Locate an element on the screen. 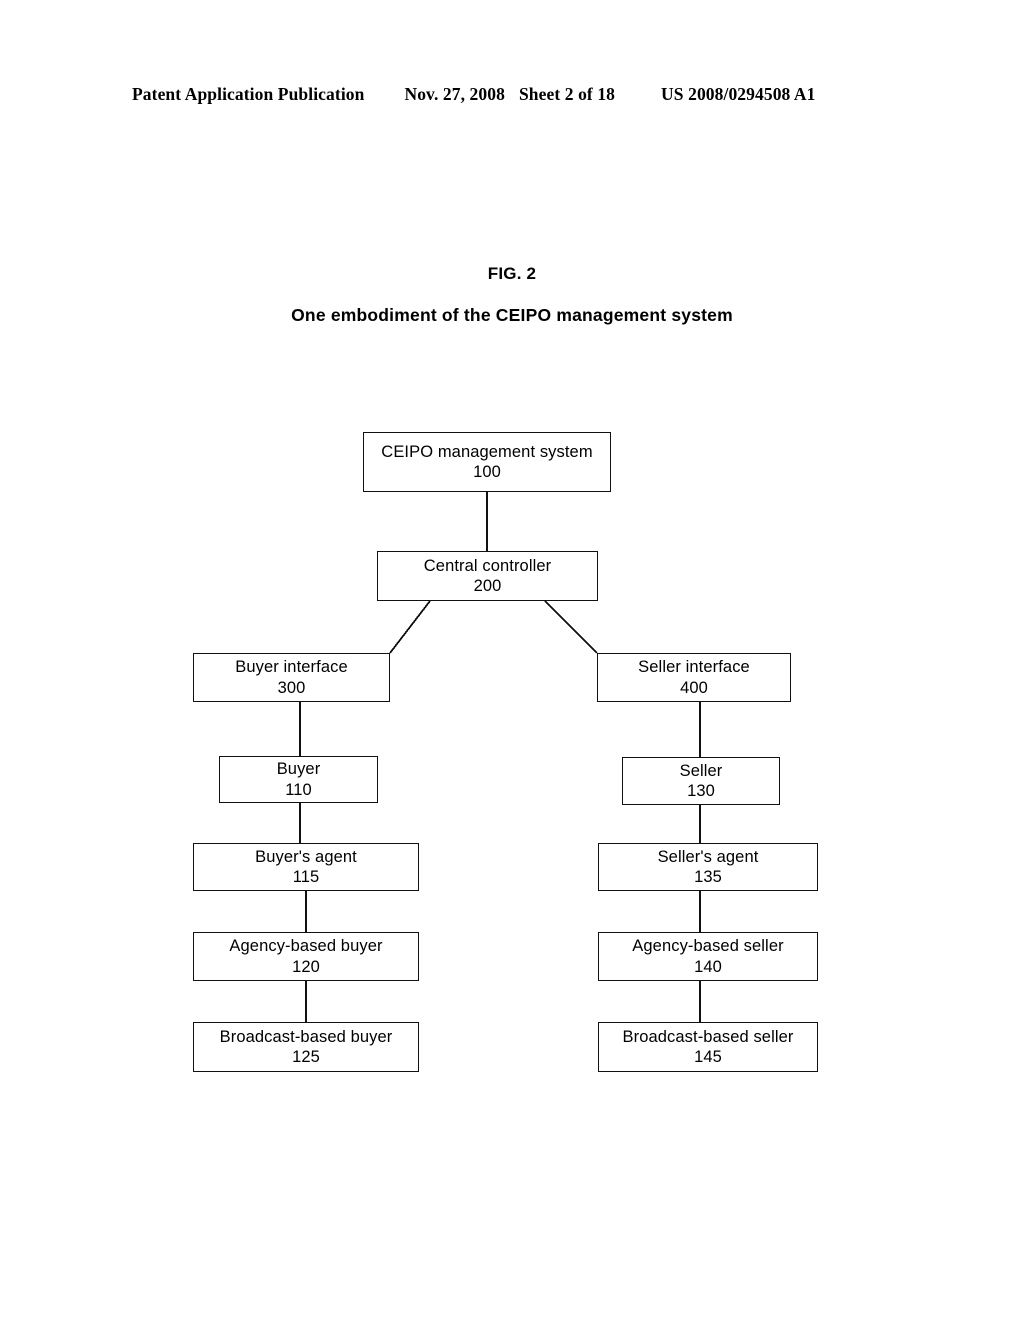 Image resolution: width=1024 pixels, height=1320 pixels. node-seller: Seller 130 is located at coordinates (701, 781).